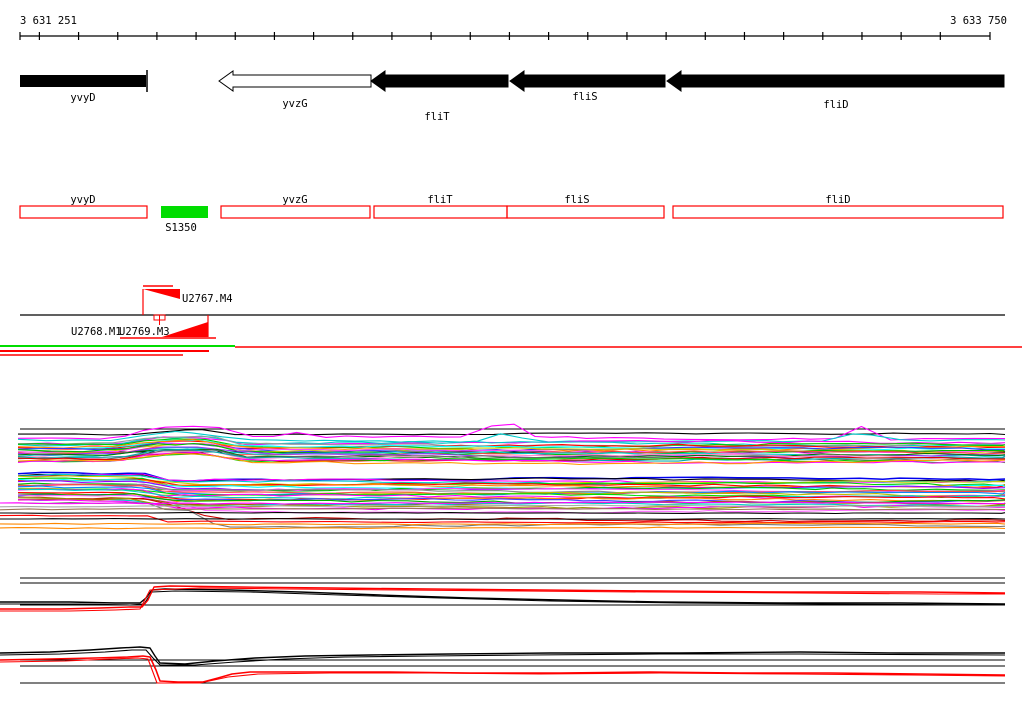  I want to click on gene-box-fliD, so click(838, 212).